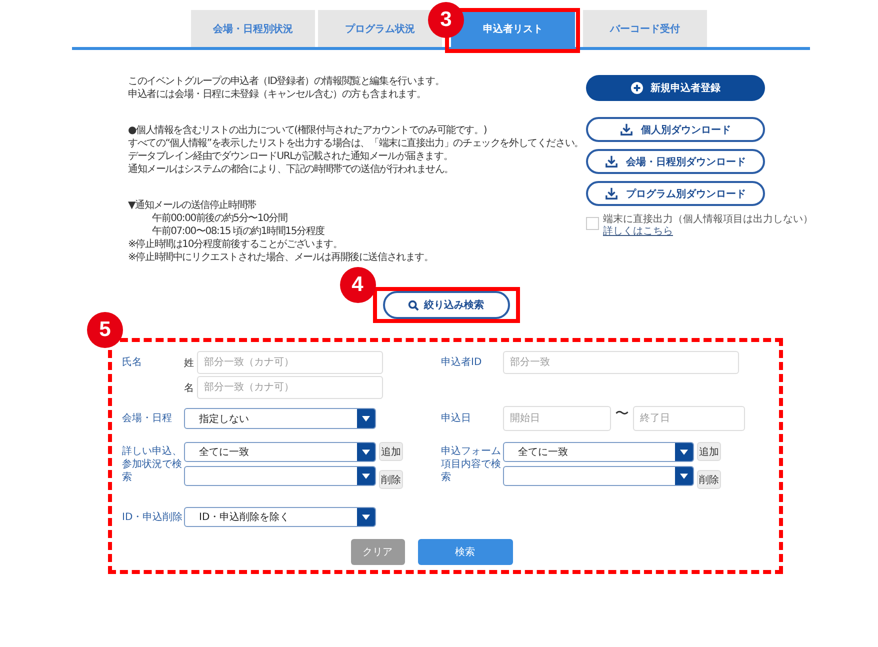 The image size is (878, 647). I want to click on filter-search-button: 絞り込み検索, so click(446, 305).